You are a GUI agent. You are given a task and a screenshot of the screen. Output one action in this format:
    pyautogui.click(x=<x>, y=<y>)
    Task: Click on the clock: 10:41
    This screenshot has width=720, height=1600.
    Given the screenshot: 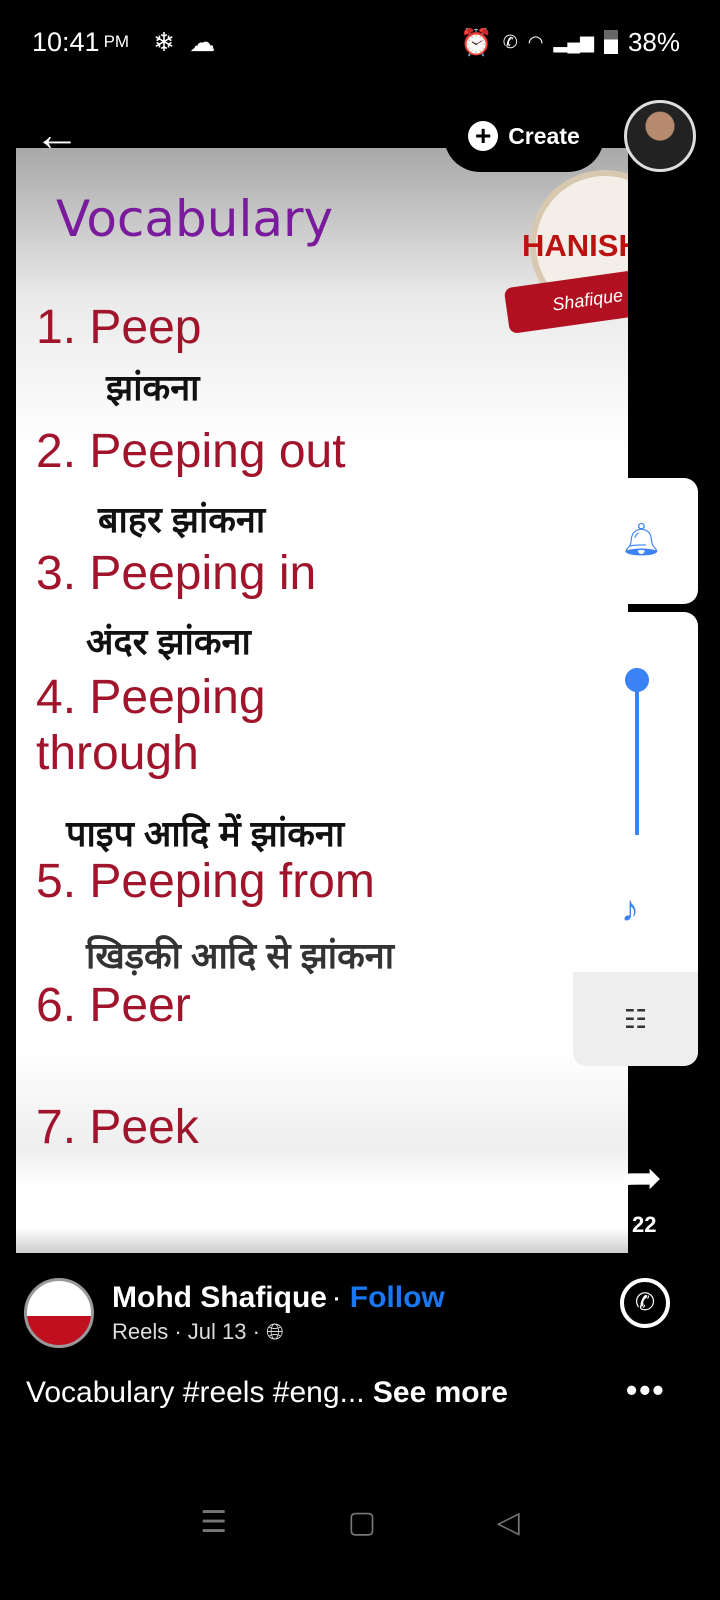 What is the action you would take?
    pyautogui.click(x=66, y=41)
    